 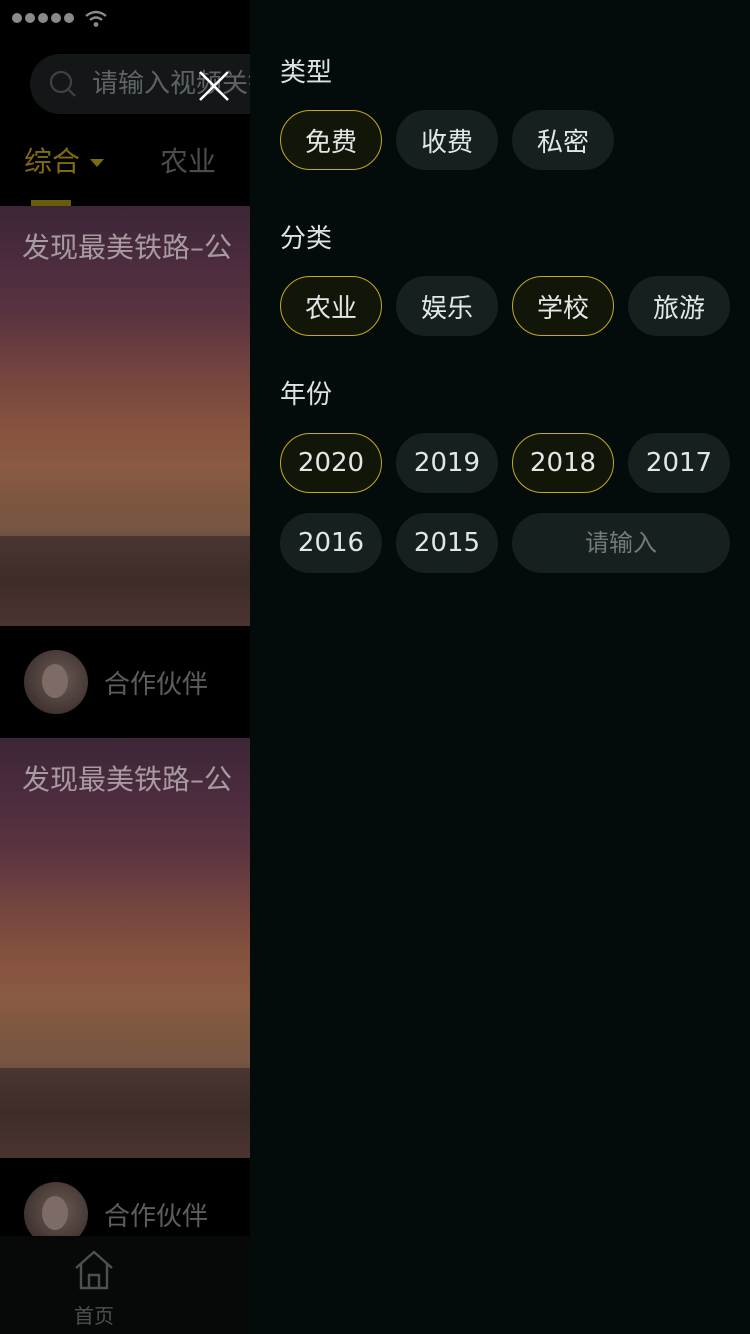 I want to click on filter-chip-paid: 收费, so click(x=447, y=140).